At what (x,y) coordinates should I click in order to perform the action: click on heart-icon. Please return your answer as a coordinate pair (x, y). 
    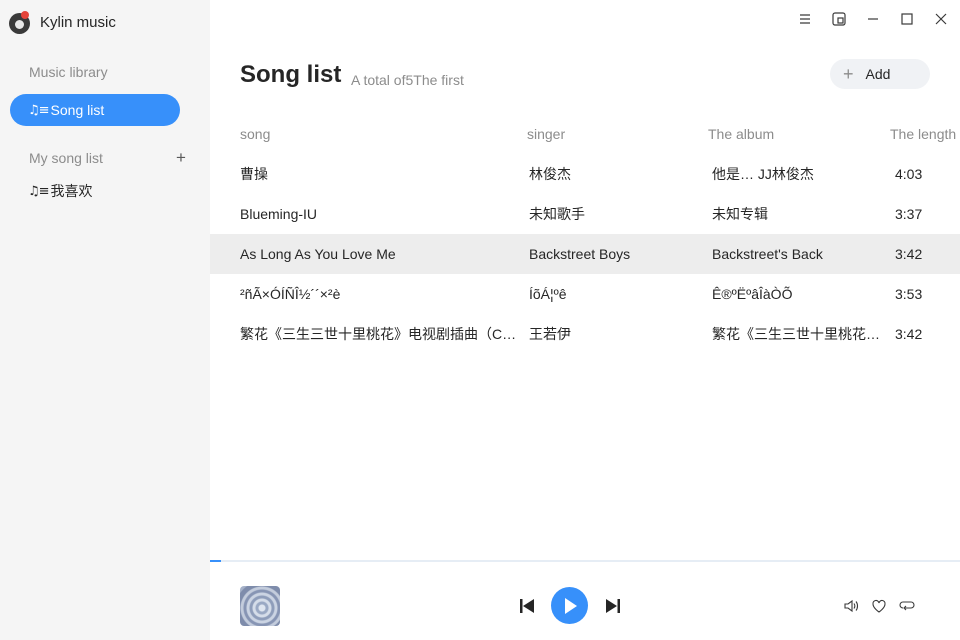
    Looking at the image, I should click on (879, 606).